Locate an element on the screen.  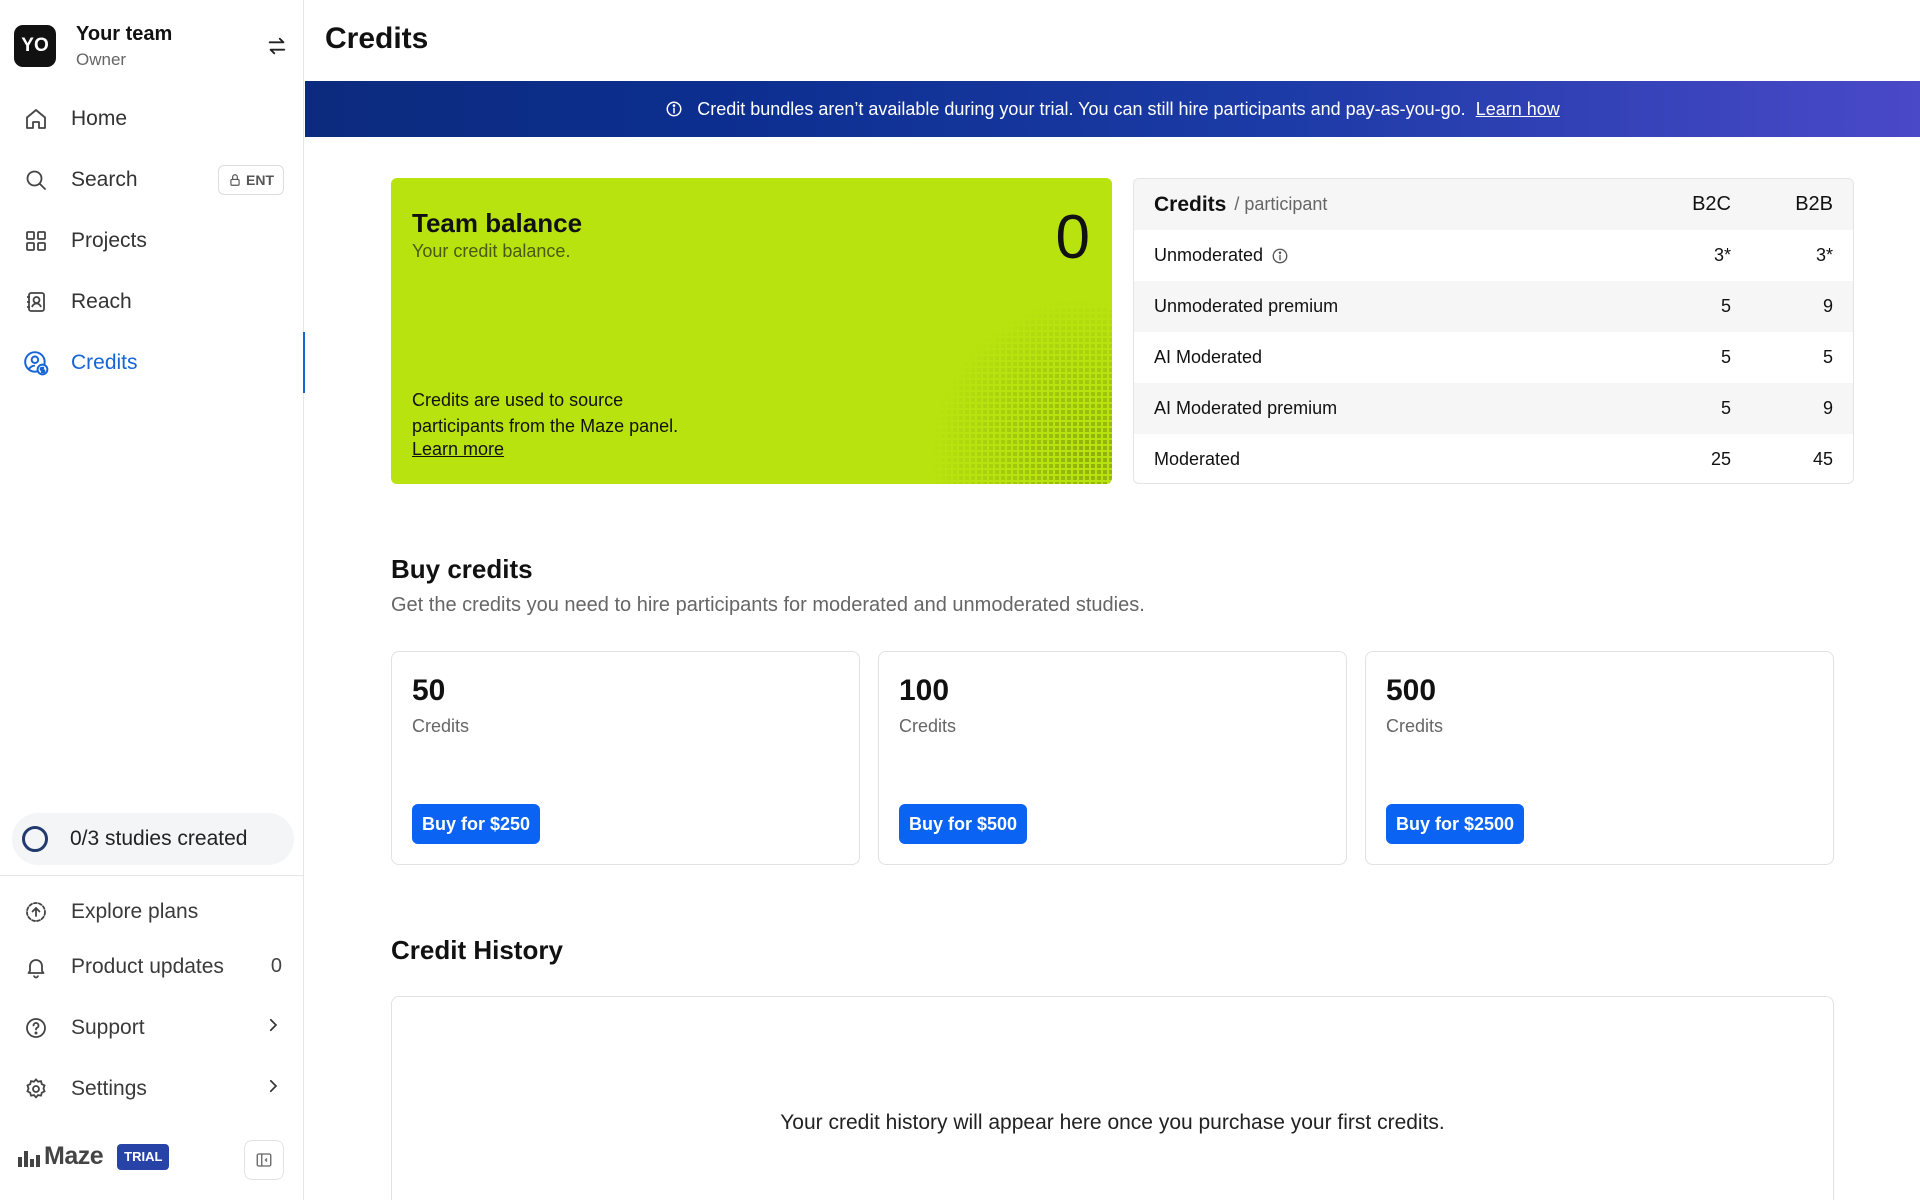
enterprise-badge-label: ENT is located at coordinates (260, 180).